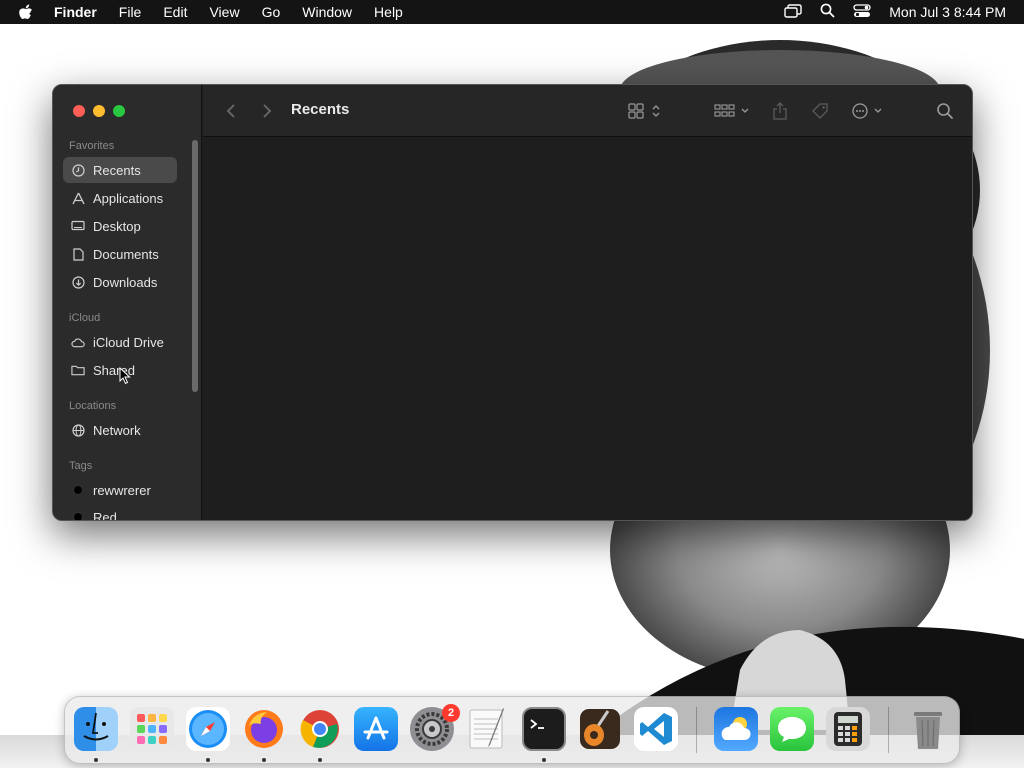 This screenshot has width=1024, height=768. What do you see at coordinates (271, 12) in the screenshot?
I see `menu-go: Go` at bounding box center [271, 12].